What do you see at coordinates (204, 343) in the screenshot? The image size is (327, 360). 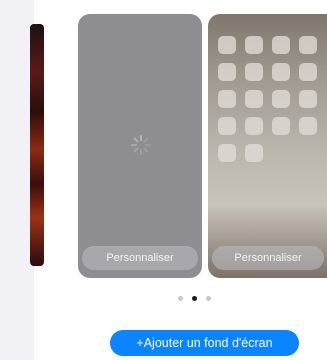 I see `add-wallpaper-button: +Ajouter un fond d'écran` at bounding box center [204, 343].